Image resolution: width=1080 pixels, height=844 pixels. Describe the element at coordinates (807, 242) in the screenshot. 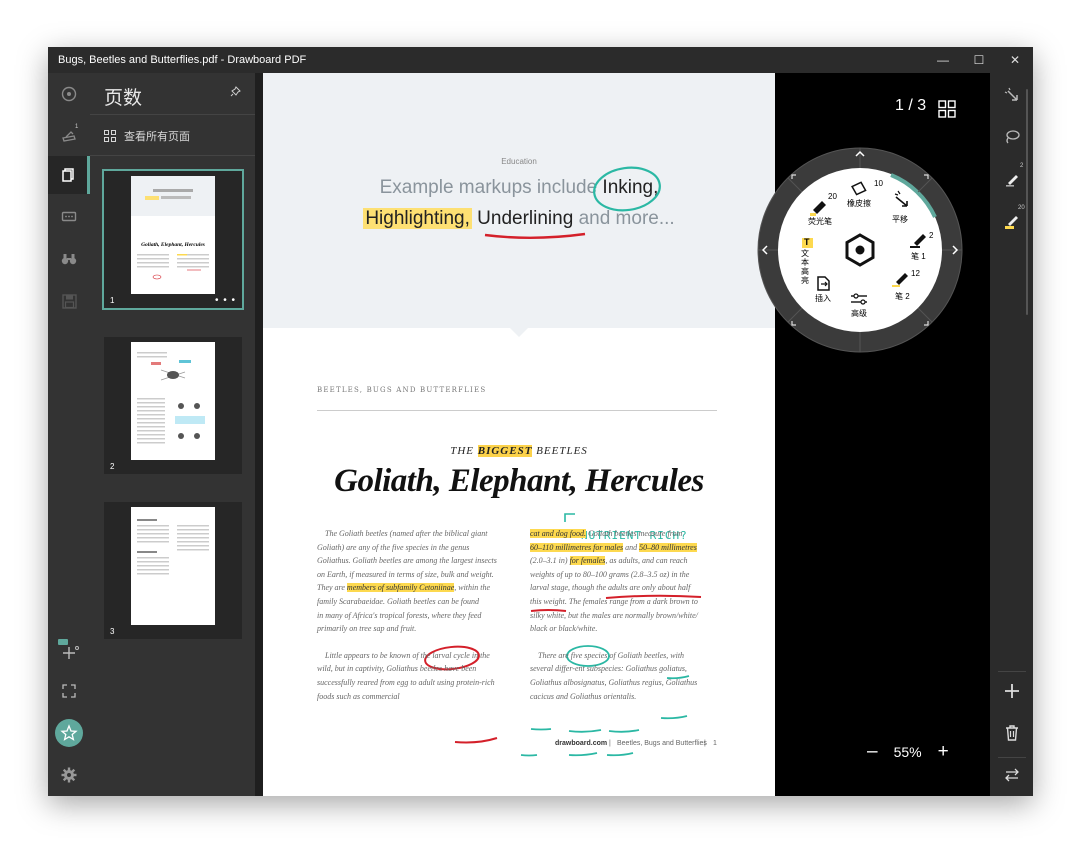

I see `text-highlight-glyph: T` at that location.